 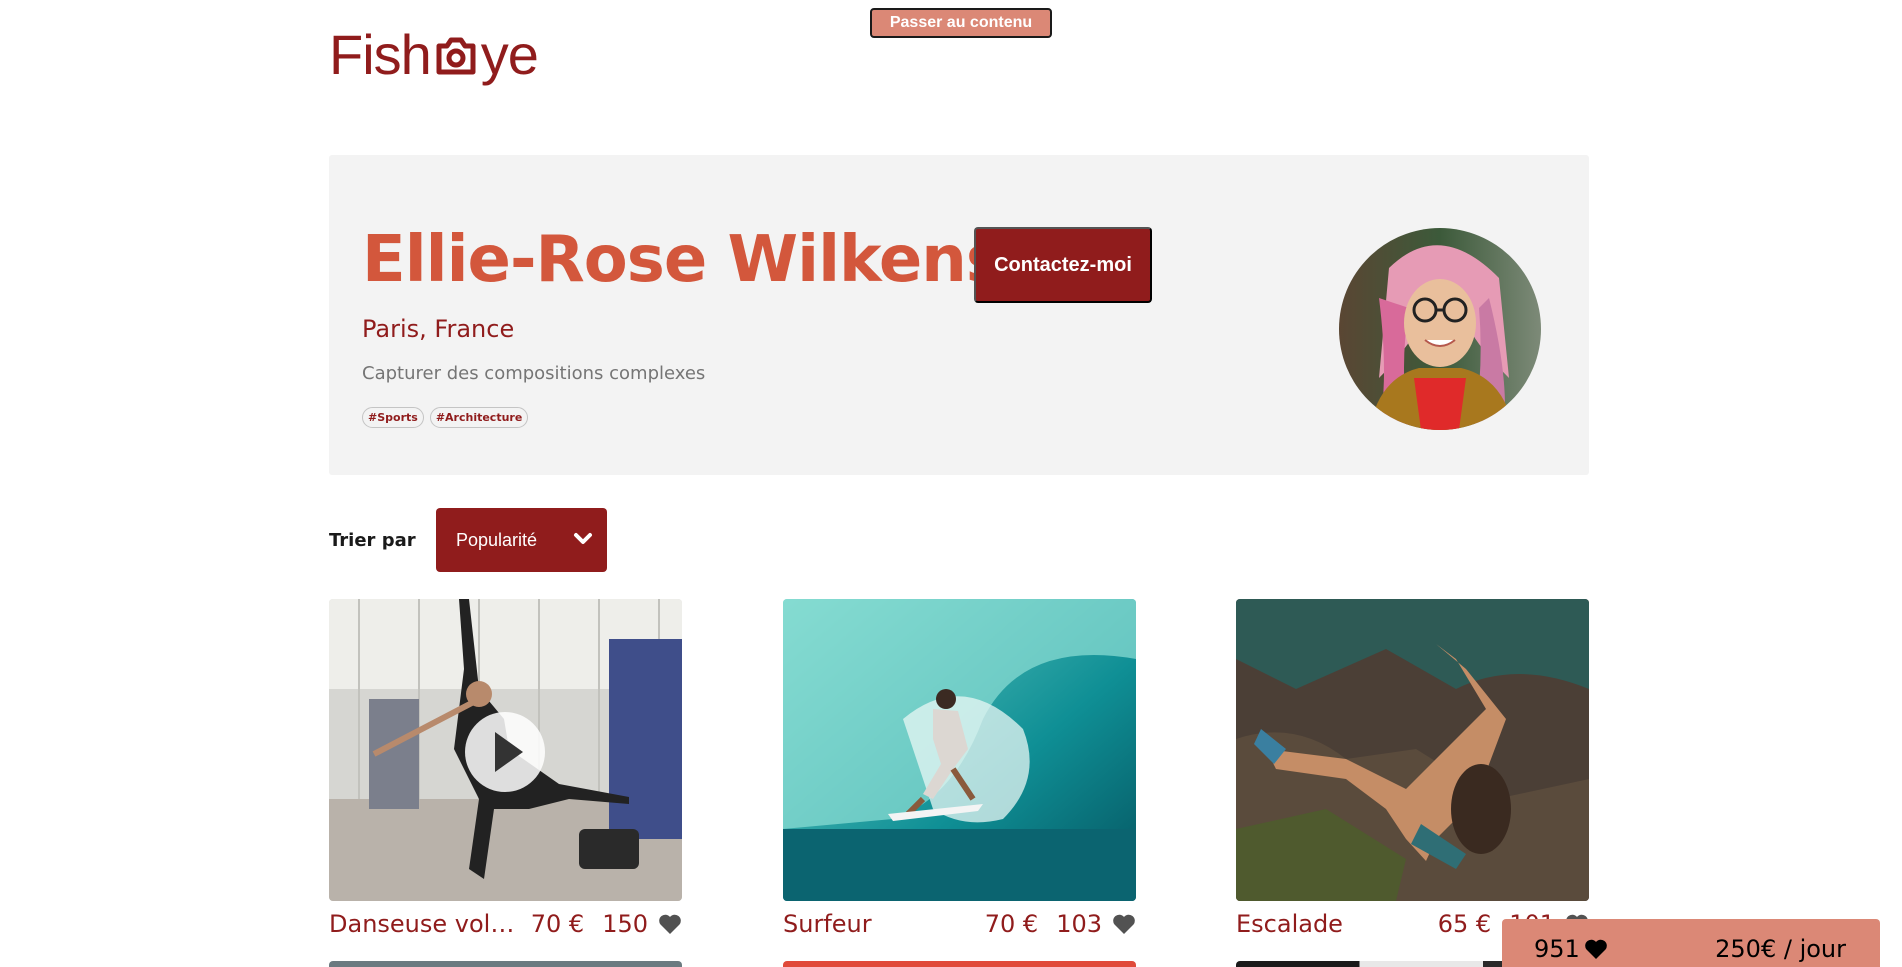 I want to click on sort-dropdown: Popularité, so click(x=521, y=540).